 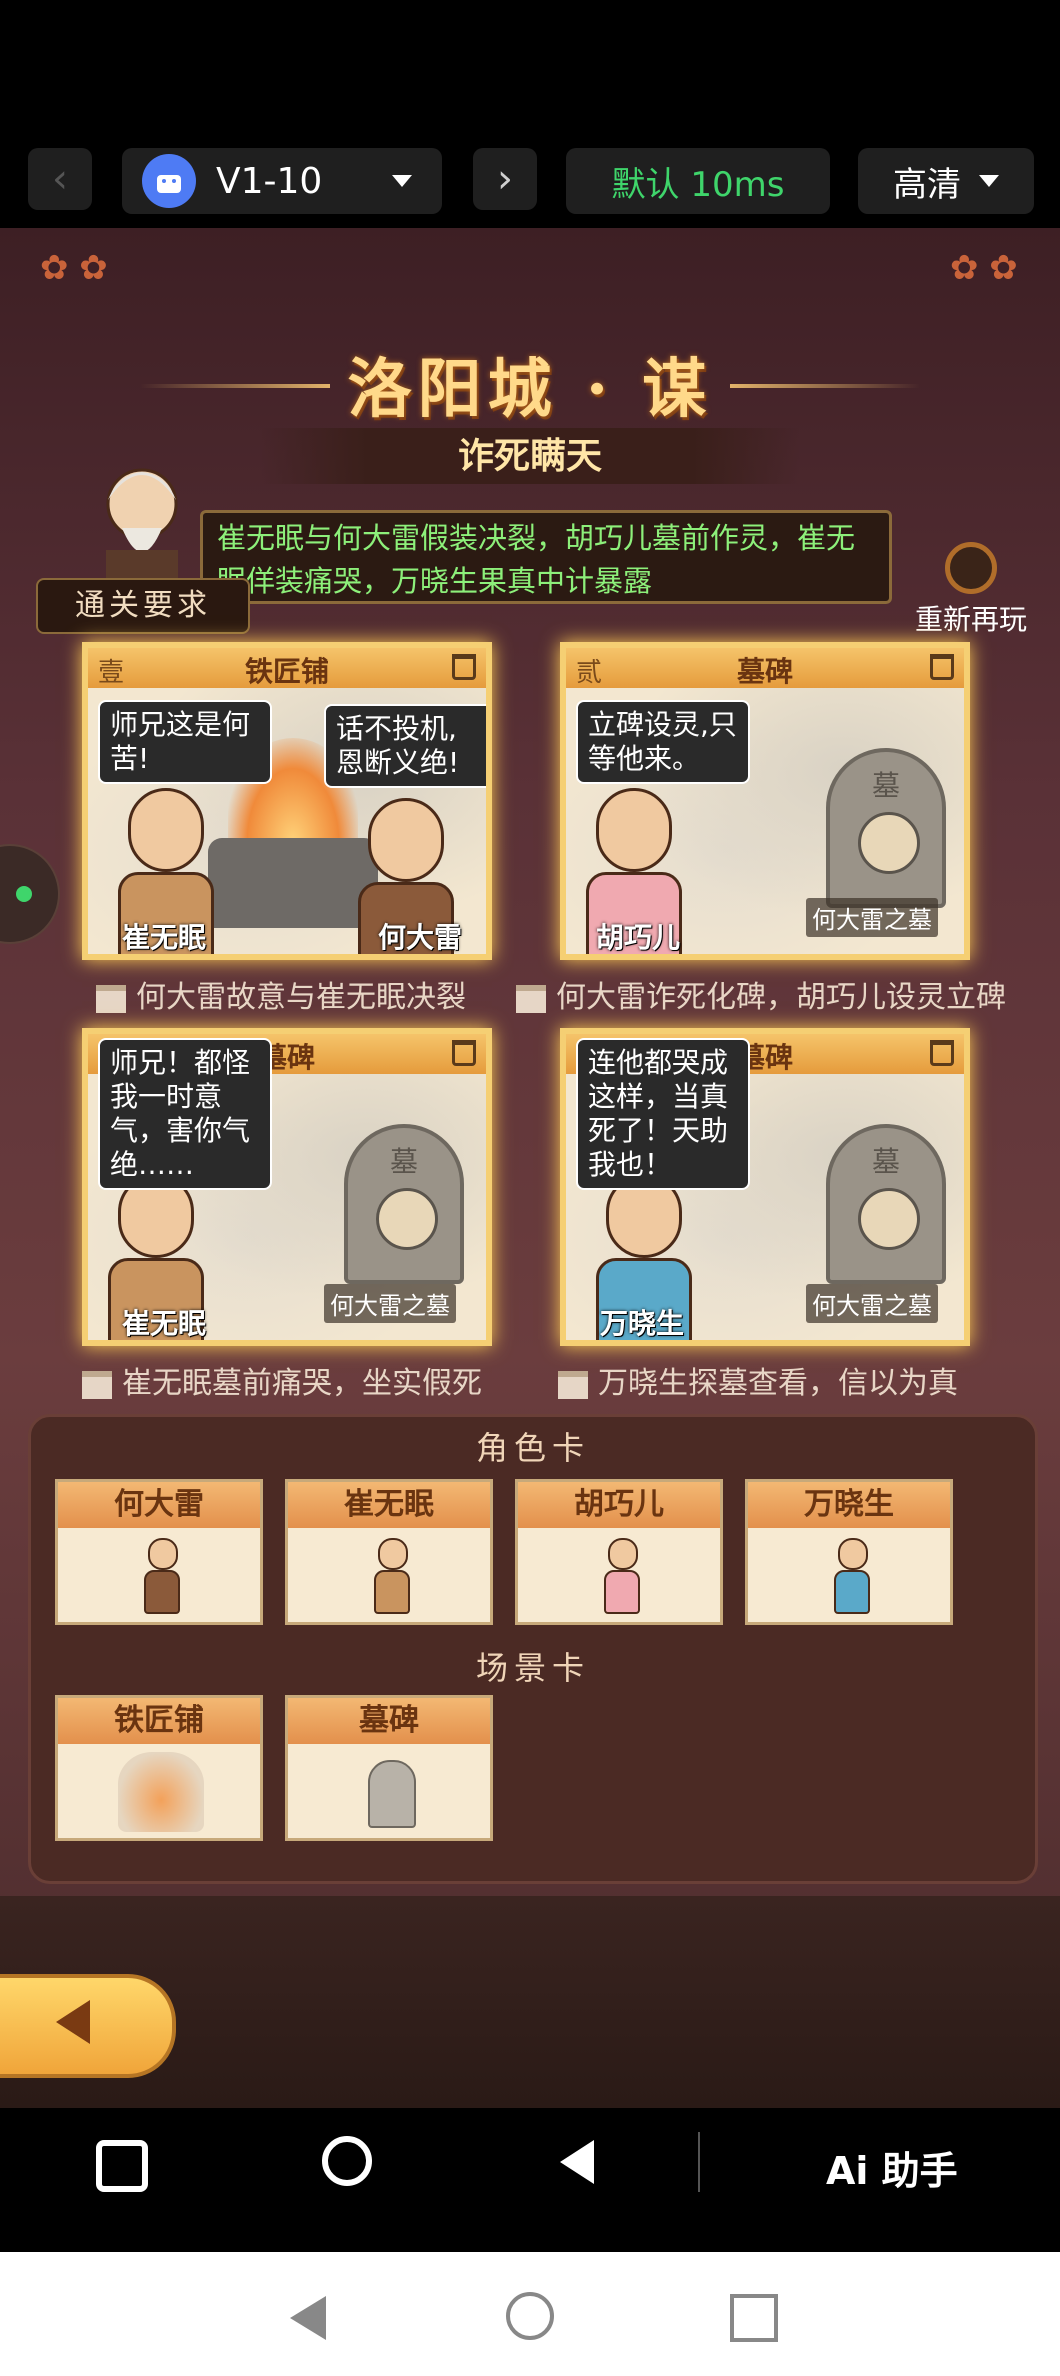 I want to click on device-selector: V1-10, so click(x=282, y=181).